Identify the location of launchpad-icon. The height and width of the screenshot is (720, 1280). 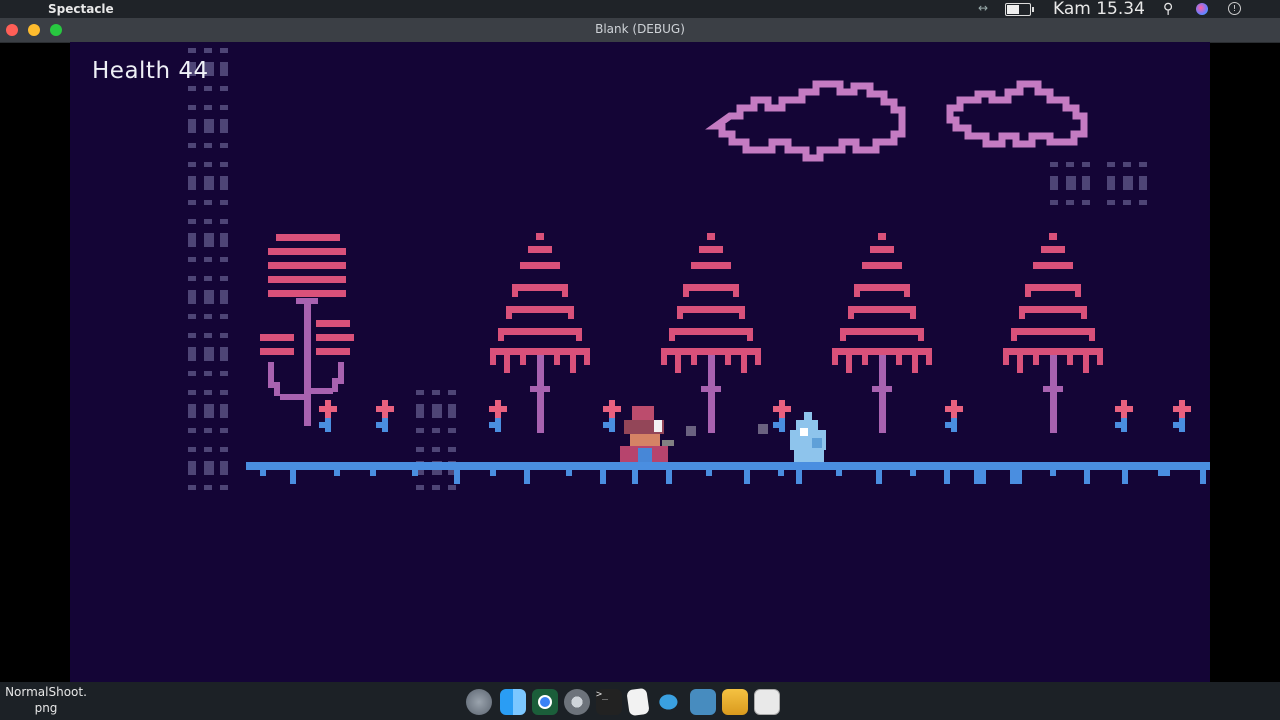
(479, 702).